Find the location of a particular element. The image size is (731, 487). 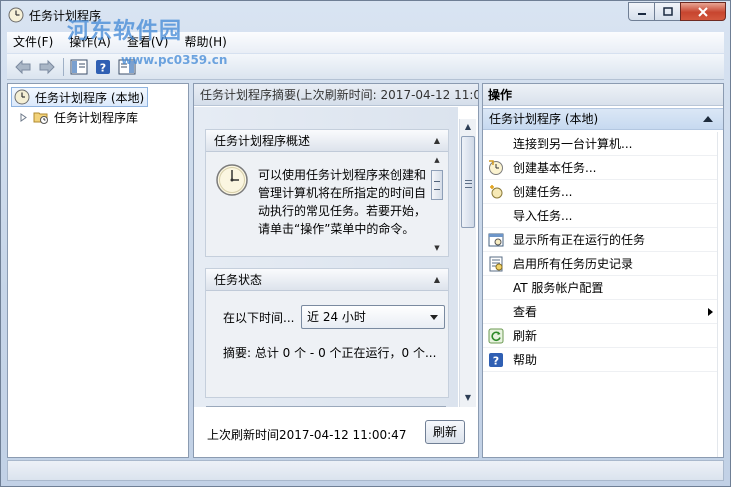

status-bar is located at coordinates (365, 470).